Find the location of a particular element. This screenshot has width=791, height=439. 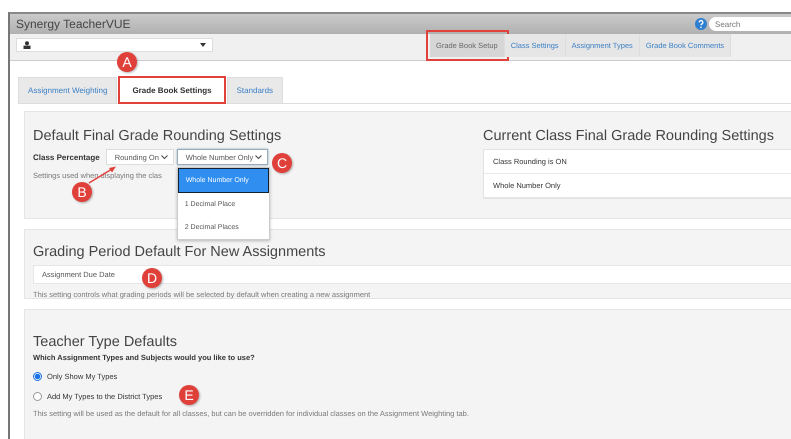

window-title: Synergy TeacherVUE is located at coordinates (73, 24).